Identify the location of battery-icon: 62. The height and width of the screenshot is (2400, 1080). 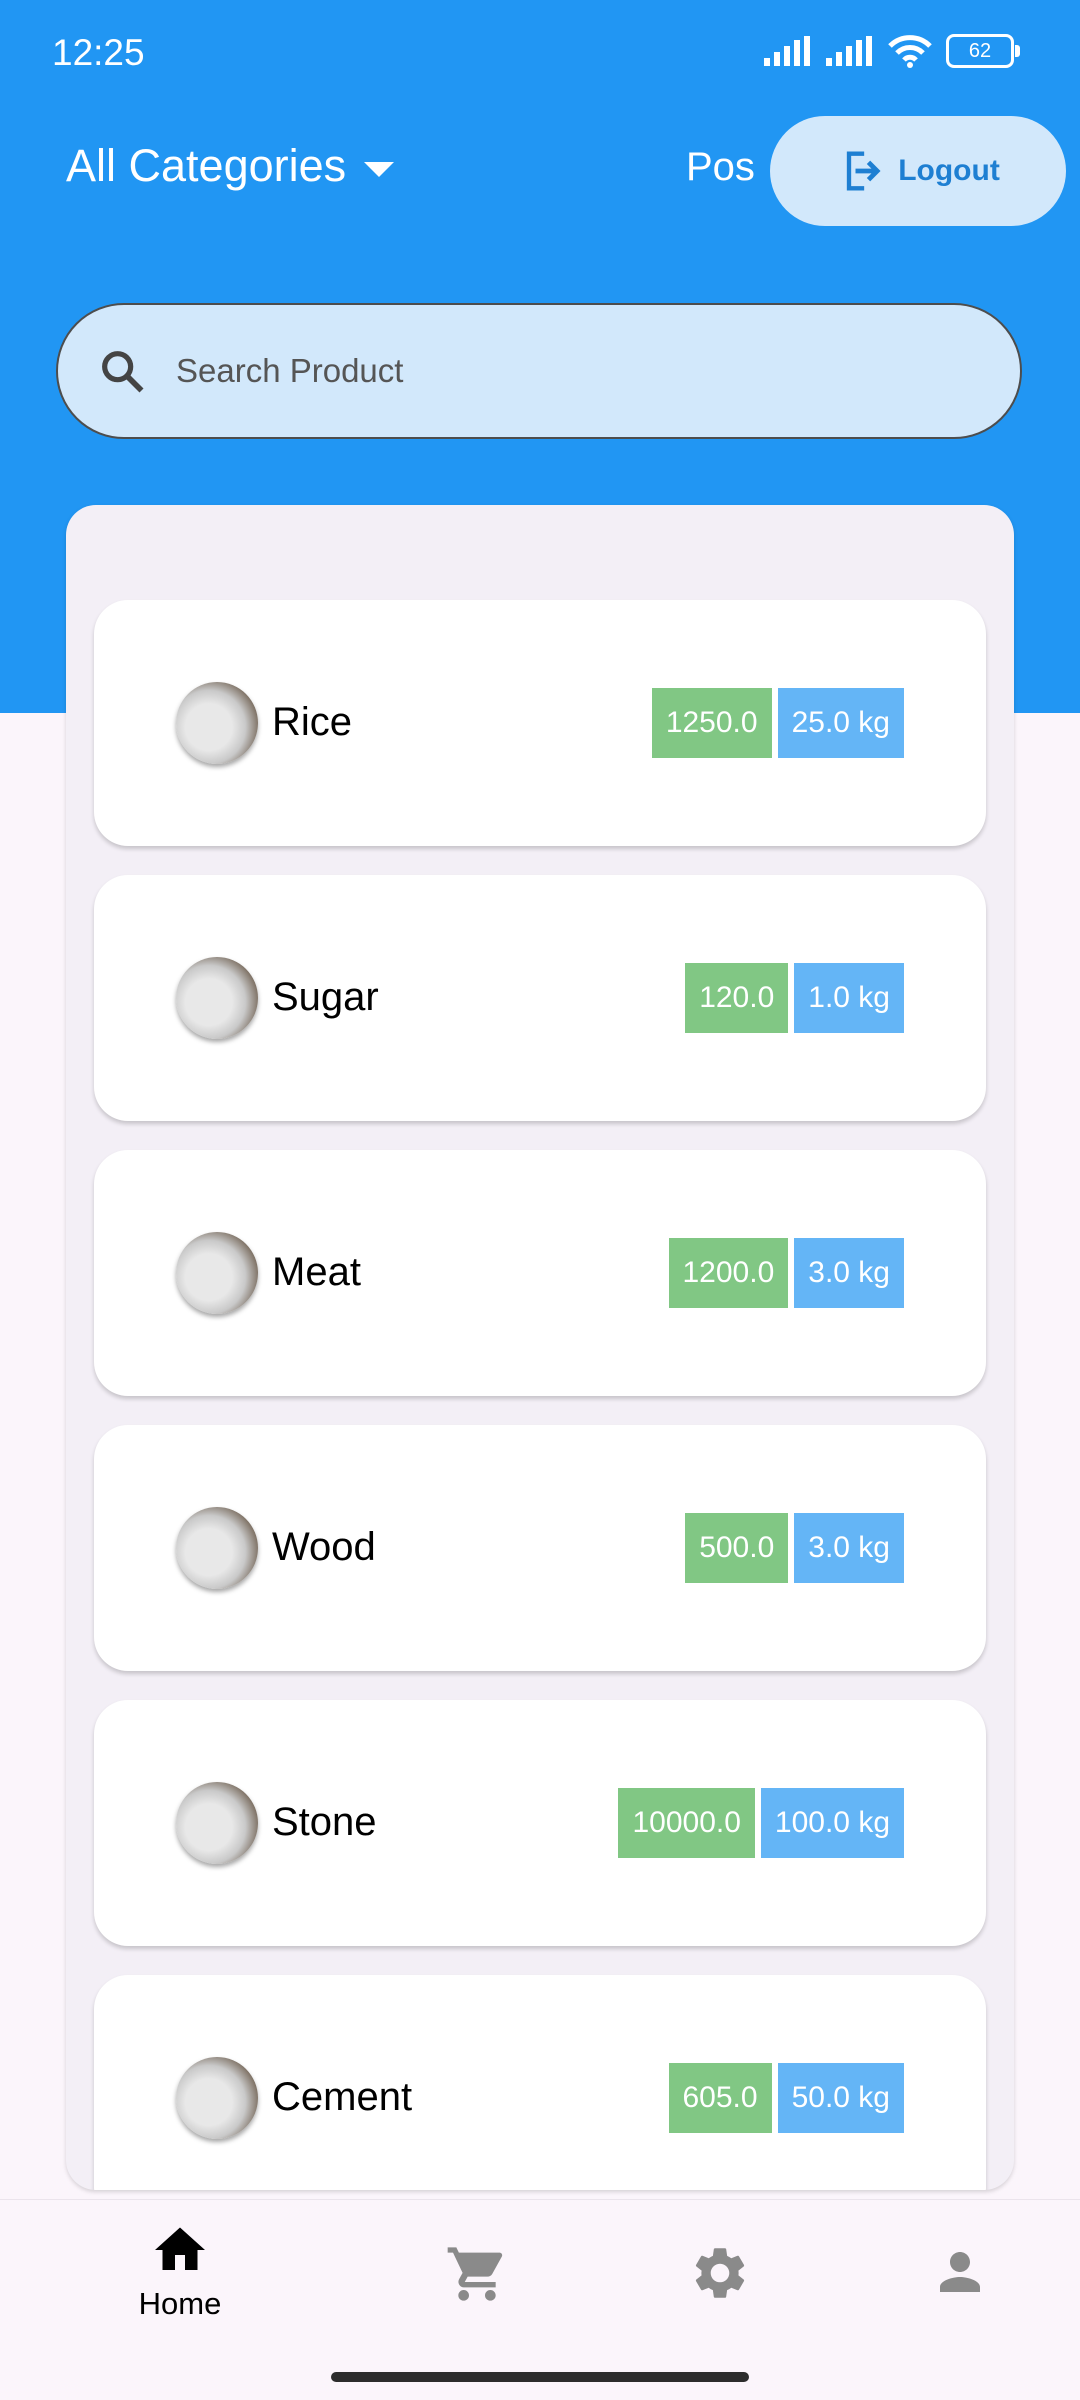
(983, 51).